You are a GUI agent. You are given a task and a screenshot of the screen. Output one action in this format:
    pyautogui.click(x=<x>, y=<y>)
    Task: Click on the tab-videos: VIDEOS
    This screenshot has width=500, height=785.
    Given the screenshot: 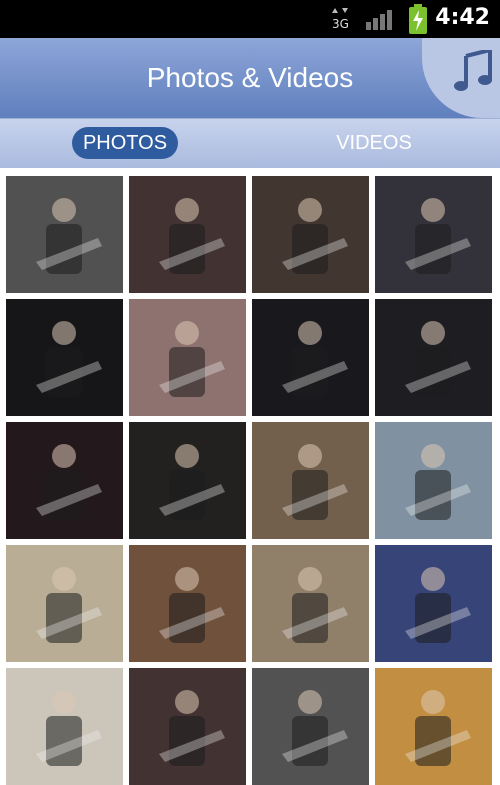 What is the action you would take?
    pyautogui.click(x=374, y=143)
    